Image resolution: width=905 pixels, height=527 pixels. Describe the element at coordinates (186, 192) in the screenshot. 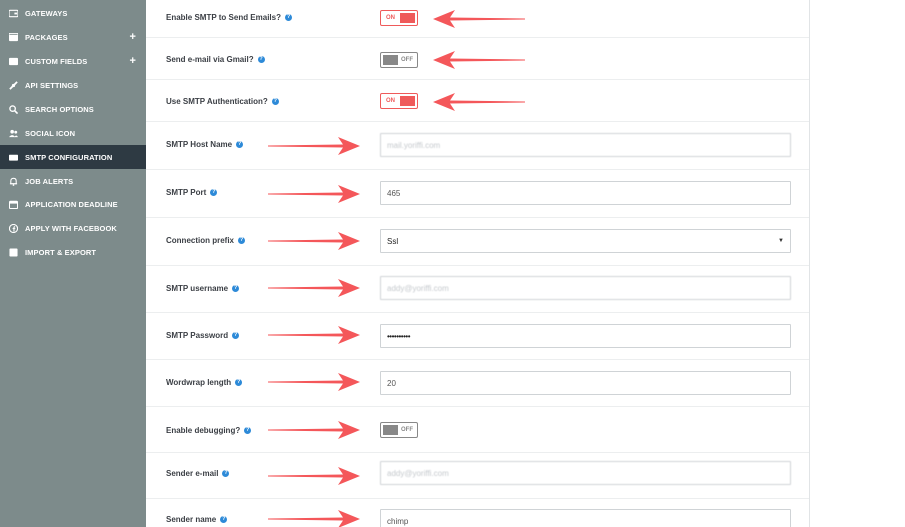

I see `smtp-port-label: SMTP Port` at that location.